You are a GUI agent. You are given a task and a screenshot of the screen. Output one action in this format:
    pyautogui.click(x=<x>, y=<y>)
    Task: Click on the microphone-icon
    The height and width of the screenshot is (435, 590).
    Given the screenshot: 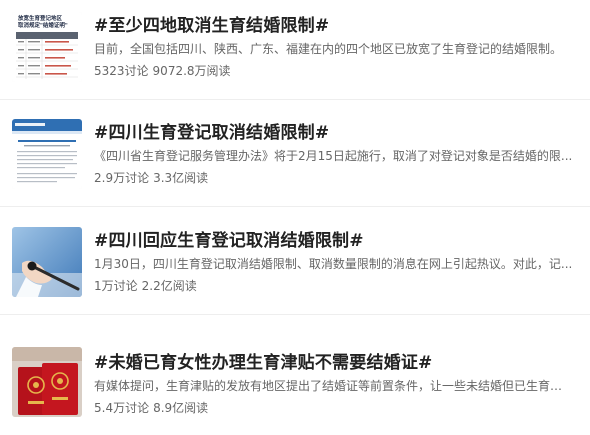 What is the action you would take?
    pyautogui.click(x=47, y=262)
    